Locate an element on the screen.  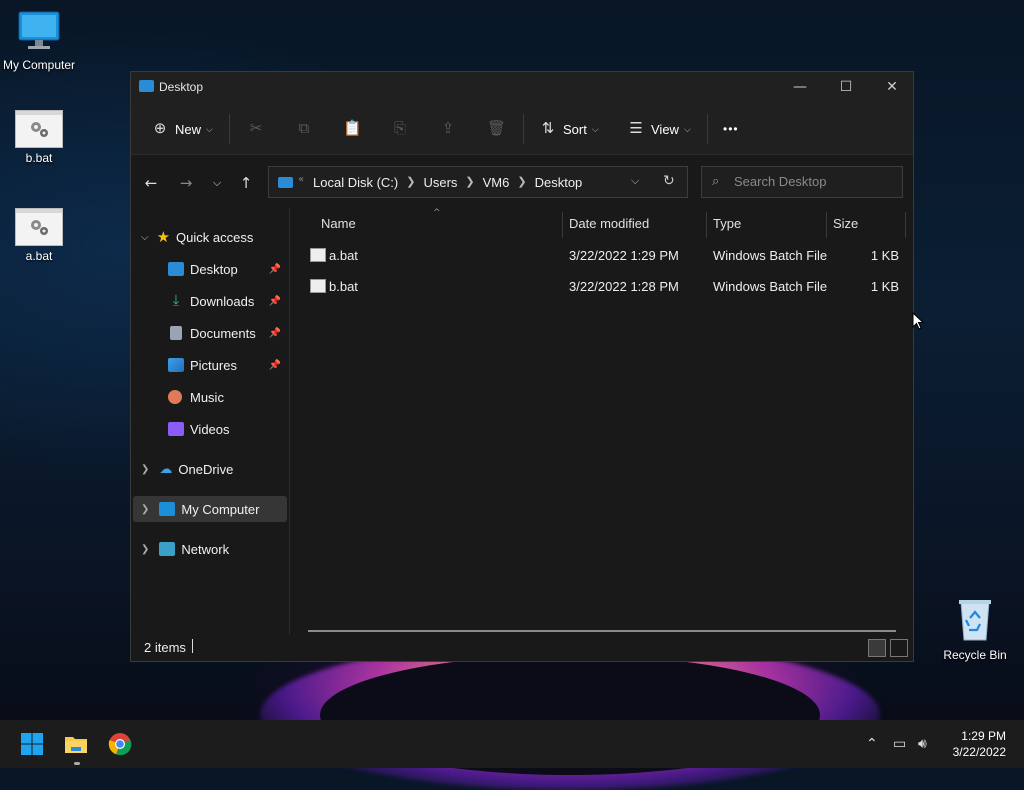
star-icon: ★ is located at coordinates (163, 237).